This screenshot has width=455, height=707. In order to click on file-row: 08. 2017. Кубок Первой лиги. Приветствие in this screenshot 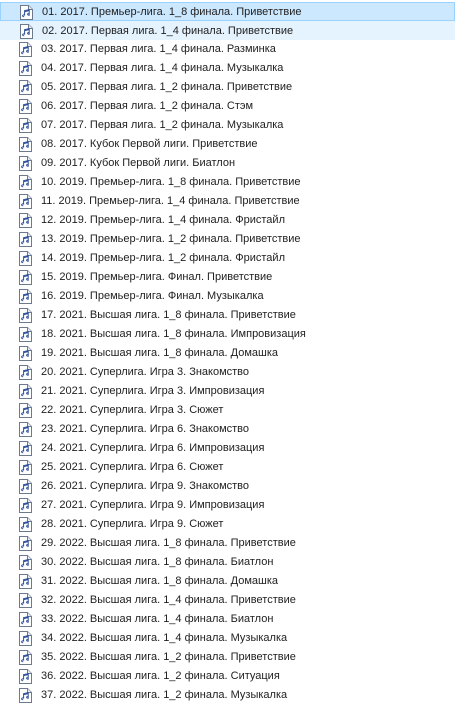, I will do `click(227, 144)`.